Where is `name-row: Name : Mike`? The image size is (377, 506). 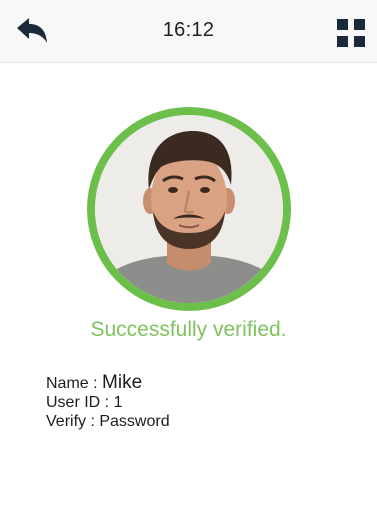 name-row: Name : Mike is located at coordinates (108, 383).